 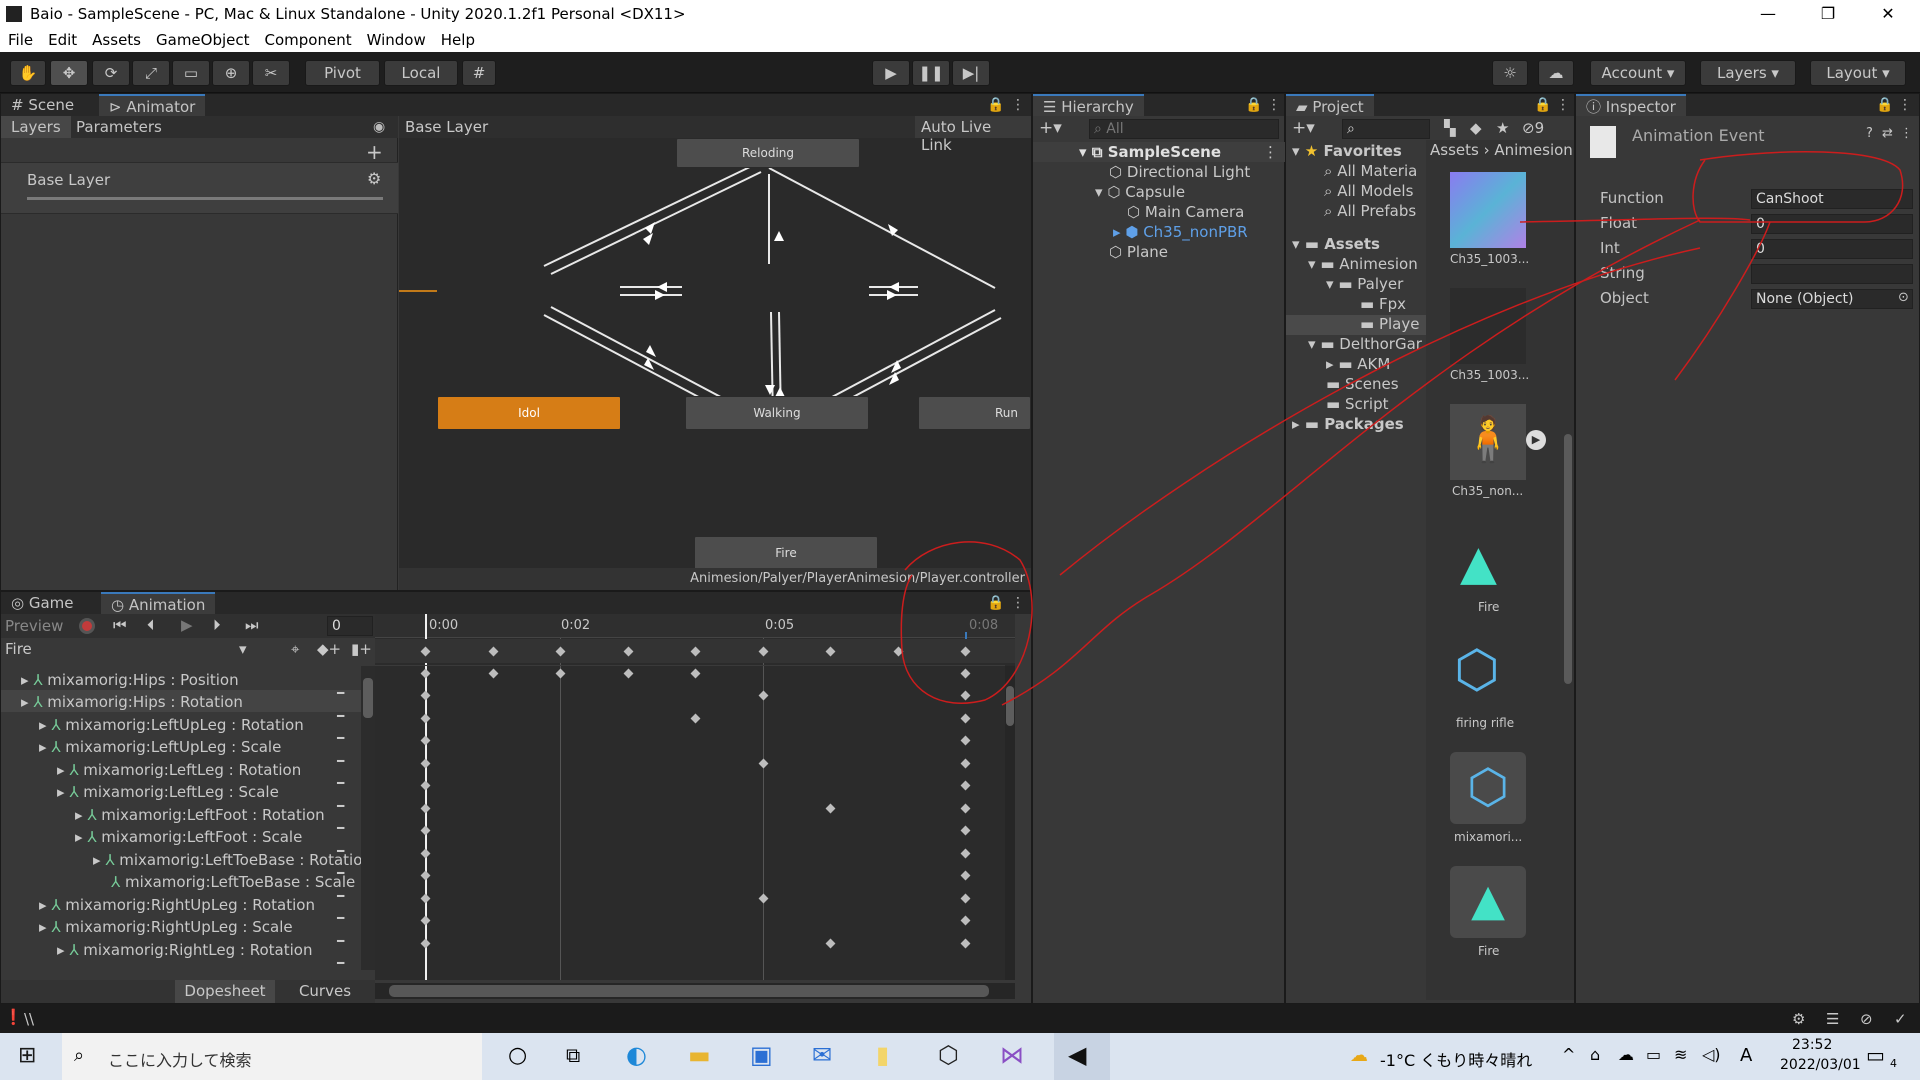 What do you see at coordinates (960, 1018) in the screenshot?
I see `status-bar: ❗ \\ ⚙ ☰ ⊘ ✓` at bounding box center [960, 1018].